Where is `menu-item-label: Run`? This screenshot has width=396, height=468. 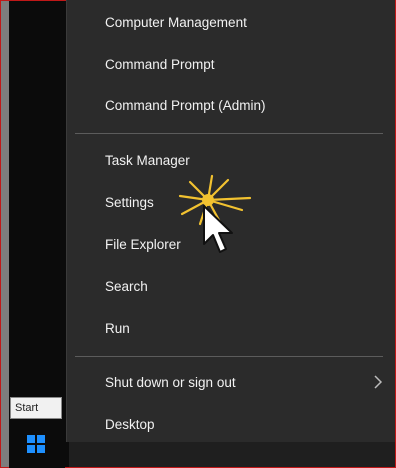
menu-item-label: Run is located at coordinates (117, 328).